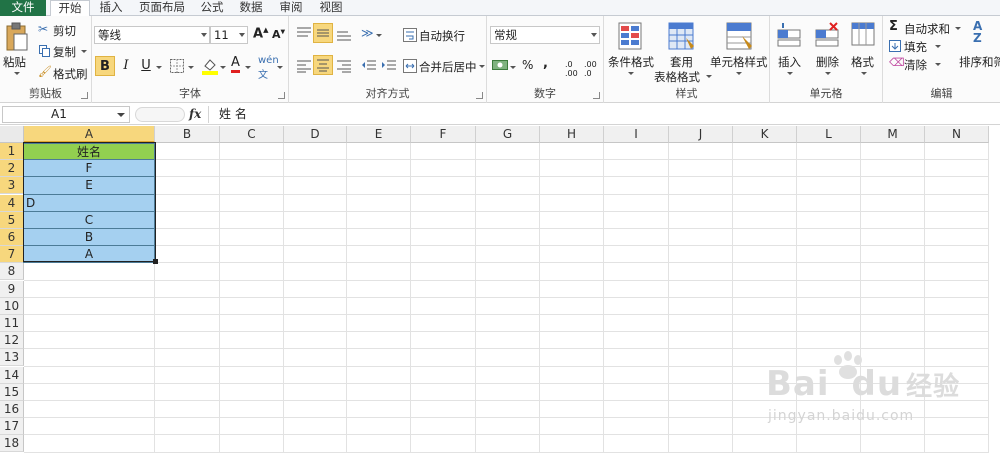  I want to click on cell-h4, so click(572, 203).